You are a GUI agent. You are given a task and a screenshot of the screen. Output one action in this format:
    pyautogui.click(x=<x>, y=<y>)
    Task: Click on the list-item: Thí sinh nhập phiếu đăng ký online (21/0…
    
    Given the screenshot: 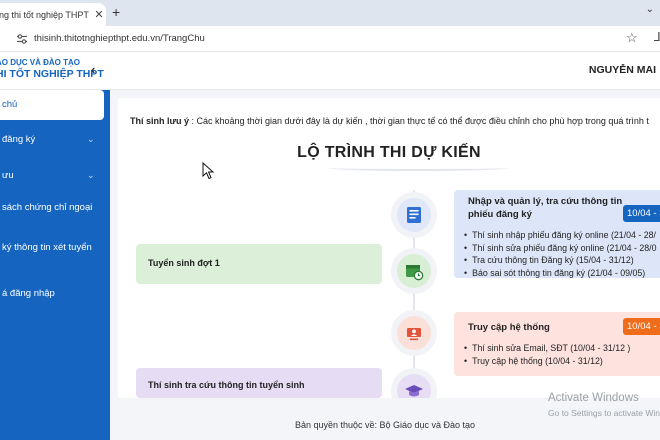 What is the action you would take?
    pyautogui.click(x=560, y=235)
    